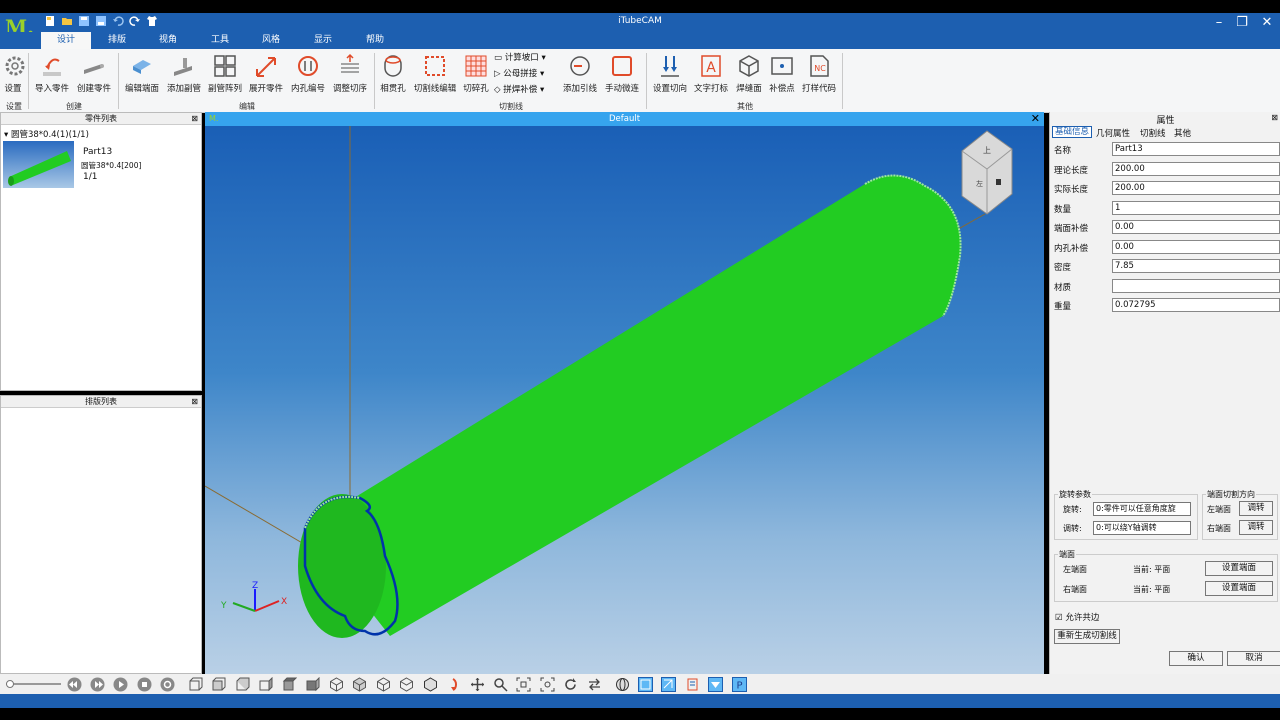 The image size is (1280, 720). I want to click on slider-handle, so click(10, 684).